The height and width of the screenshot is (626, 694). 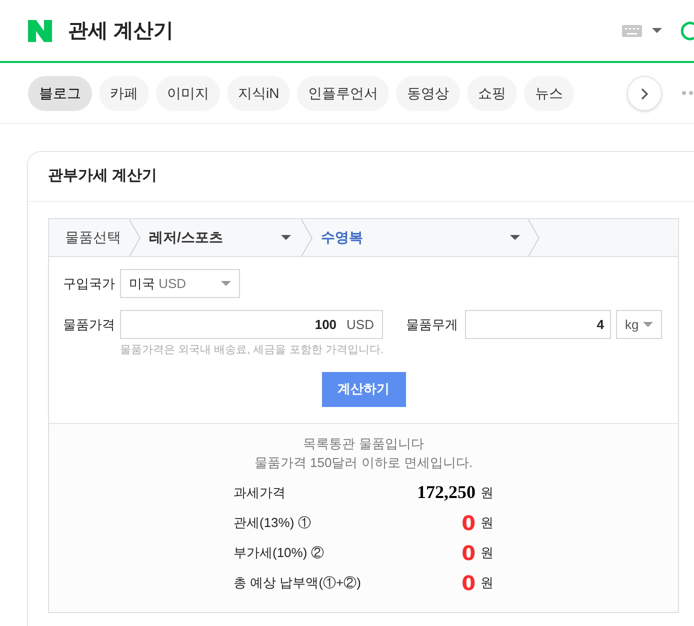 What do you see at coordinates (188, 93) in the screenshot?
I see `tab: 이미지` at bounding box center [188, 93].